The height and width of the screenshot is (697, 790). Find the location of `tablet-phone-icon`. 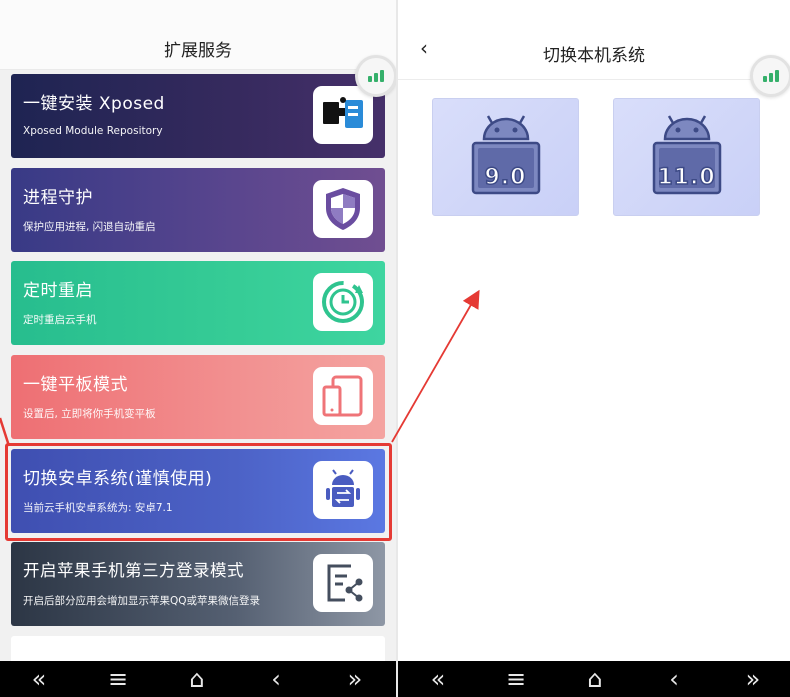

tablet-phone-icon is located at coordinates (343, 396).